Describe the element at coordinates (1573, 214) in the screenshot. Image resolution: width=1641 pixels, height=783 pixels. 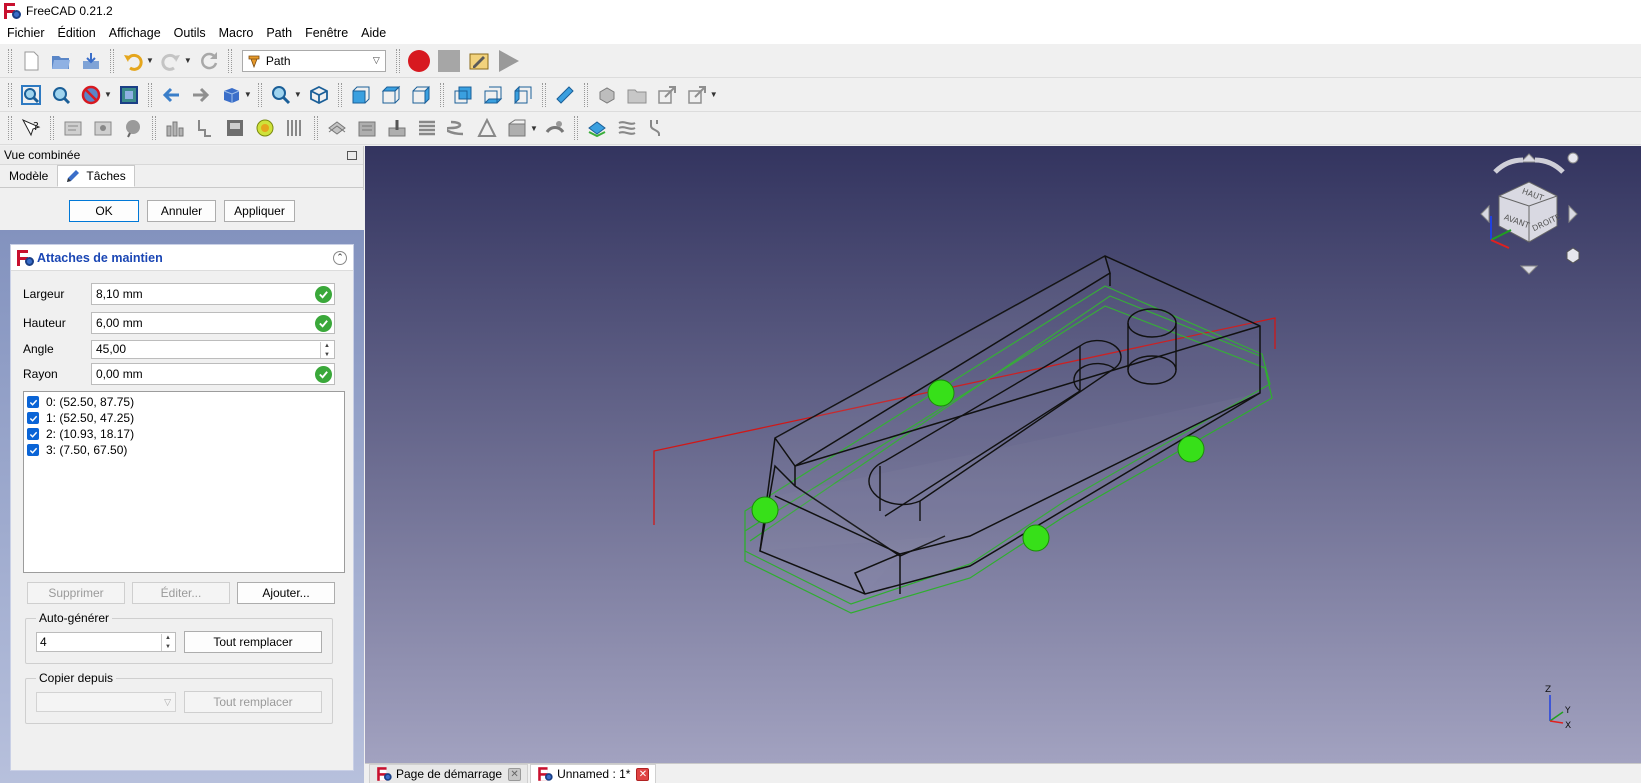
I see `navcube-arrow-right-icon` at that location.